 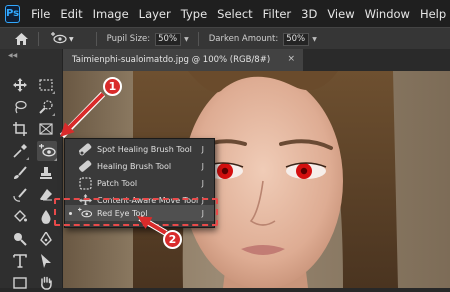 What do you see at coordinates (20, 173) in the screenshot?
I see `brush-tool-icon` at bounding box center [20, 173].